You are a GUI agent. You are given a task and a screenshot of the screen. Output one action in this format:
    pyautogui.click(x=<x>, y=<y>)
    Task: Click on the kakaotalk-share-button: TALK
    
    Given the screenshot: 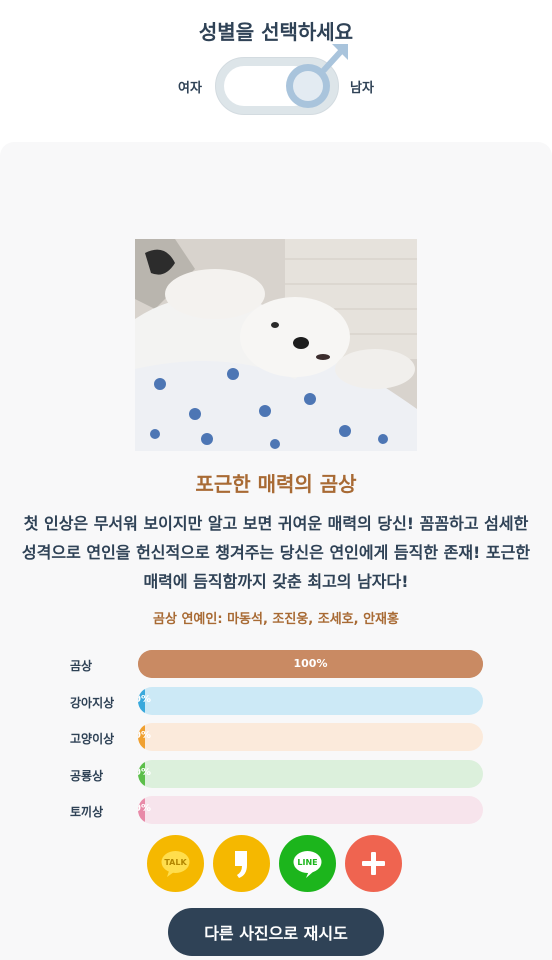 What is the action you would take?
    pyautogui.click(x=175, y=863)
    